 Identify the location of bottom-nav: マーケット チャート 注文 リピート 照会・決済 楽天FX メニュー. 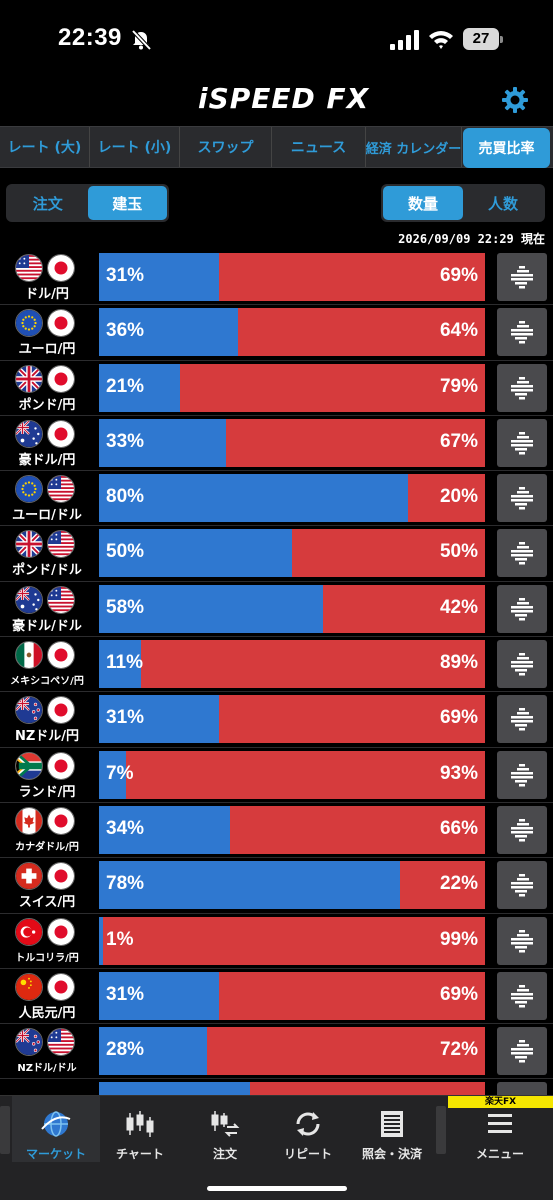
(276, 1147).